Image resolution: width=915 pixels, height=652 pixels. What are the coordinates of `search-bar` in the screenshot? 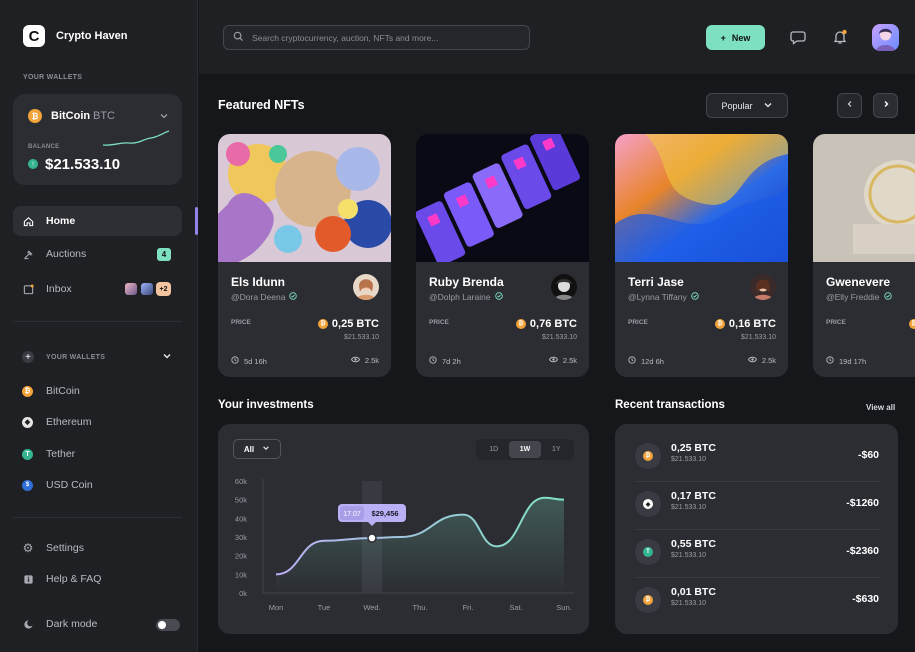 It's located at (376, 37).